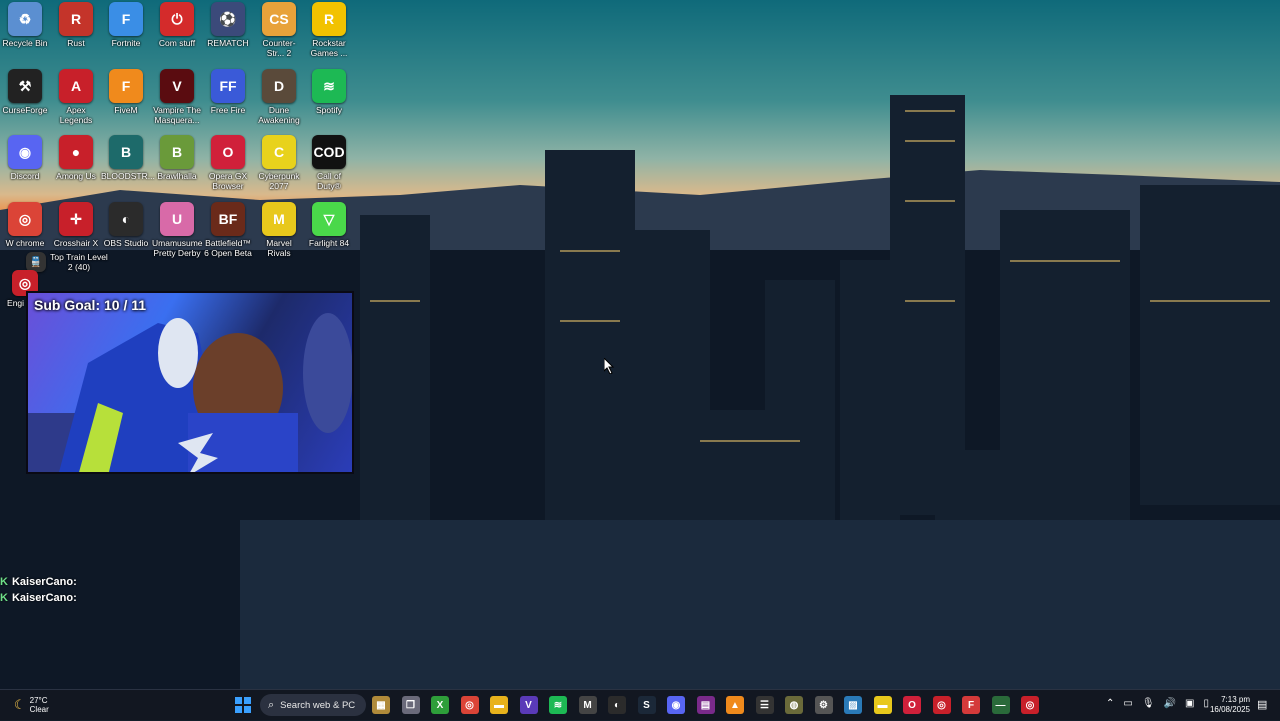 This screenshot has width=1280, height=721. Describe the element at coordinates (410, 705) in the screenshot. I see `task-view-icon: ❐` at that location.